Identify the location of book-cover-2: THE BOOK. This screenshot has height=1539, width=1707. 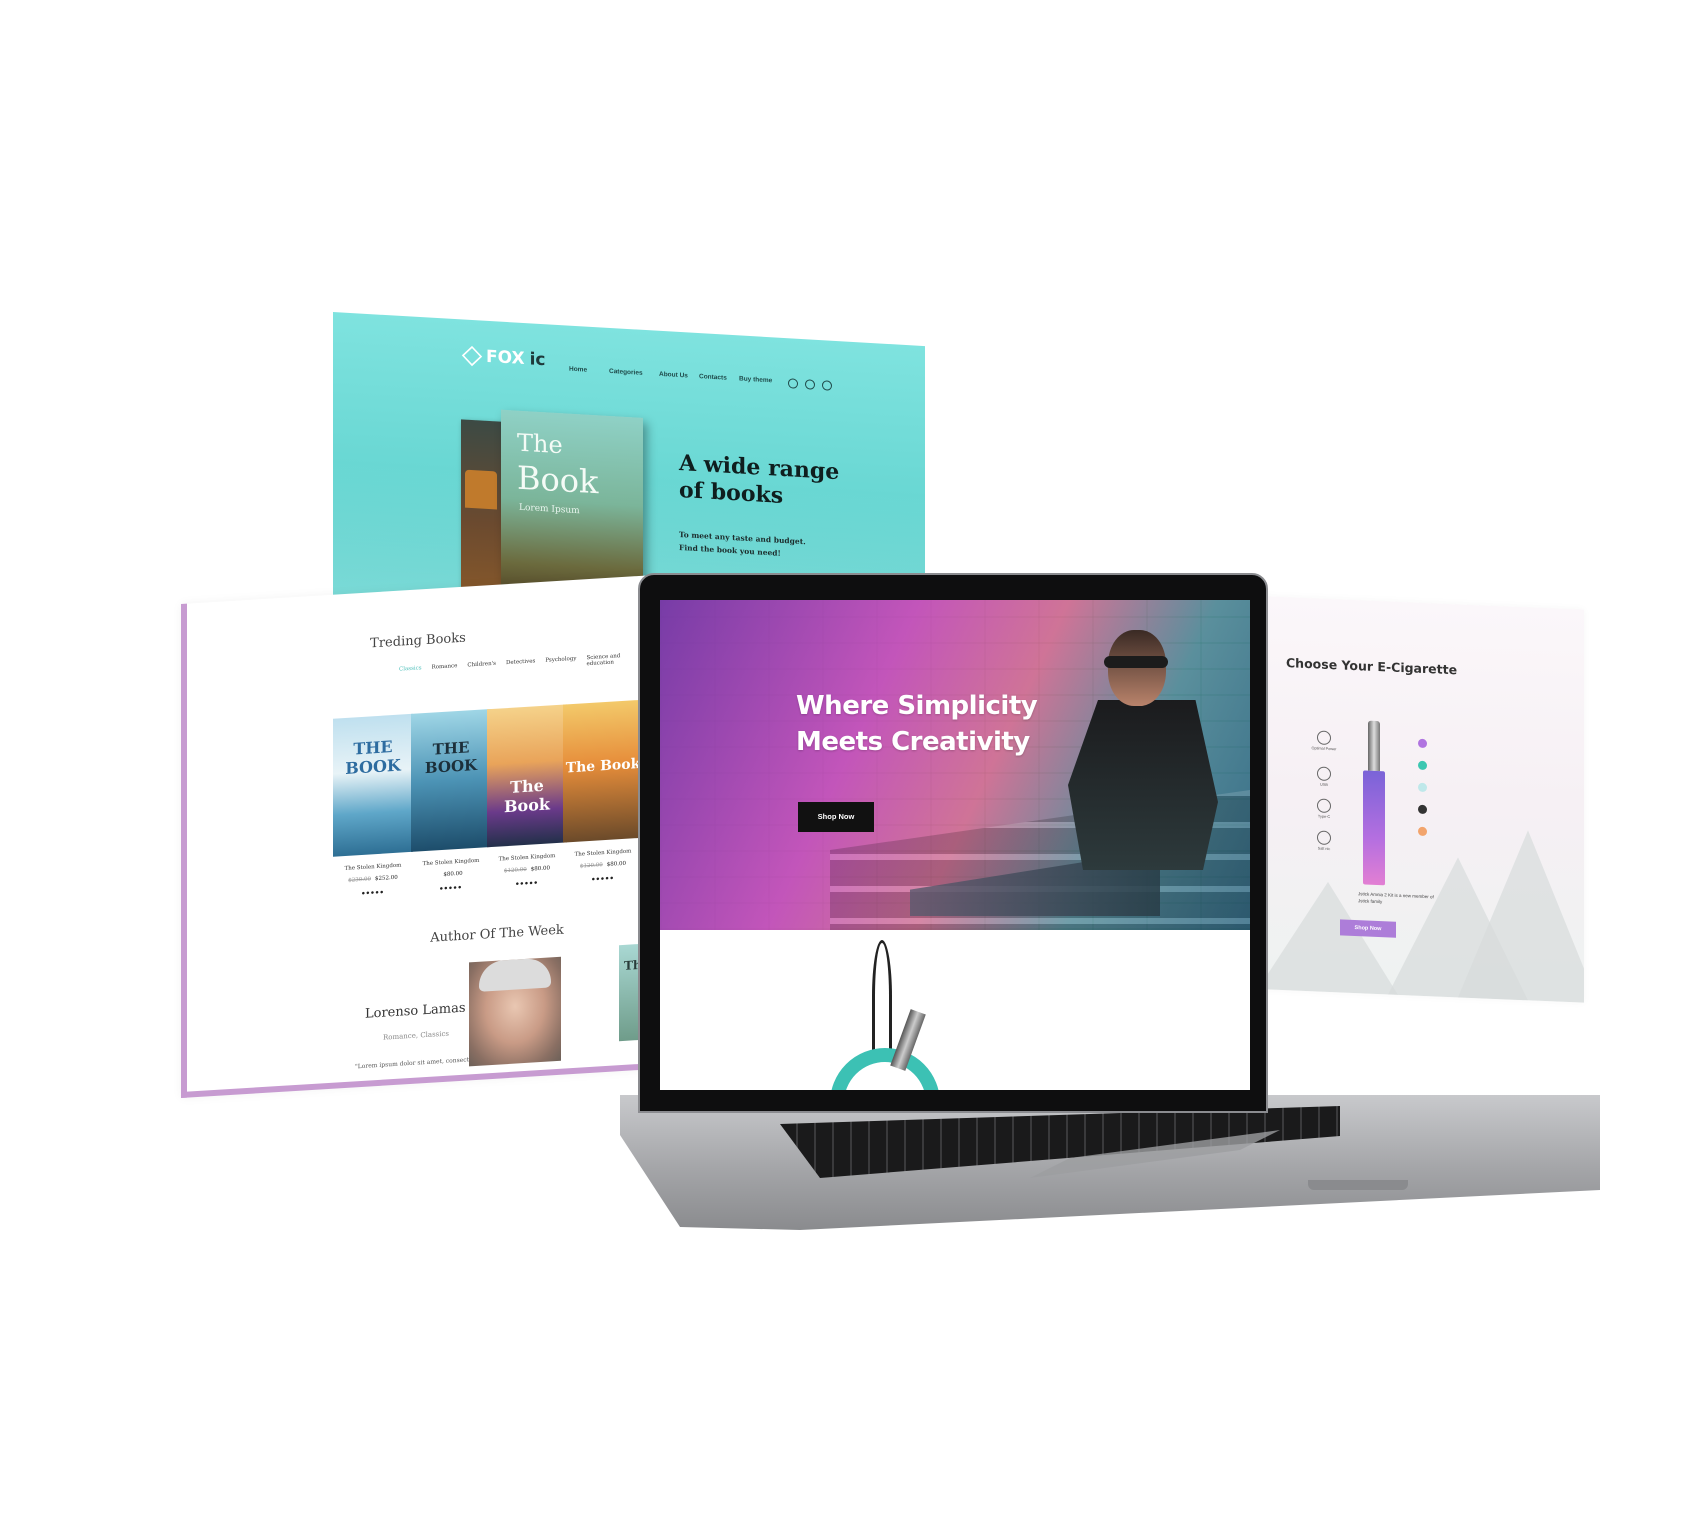
(451, 780).